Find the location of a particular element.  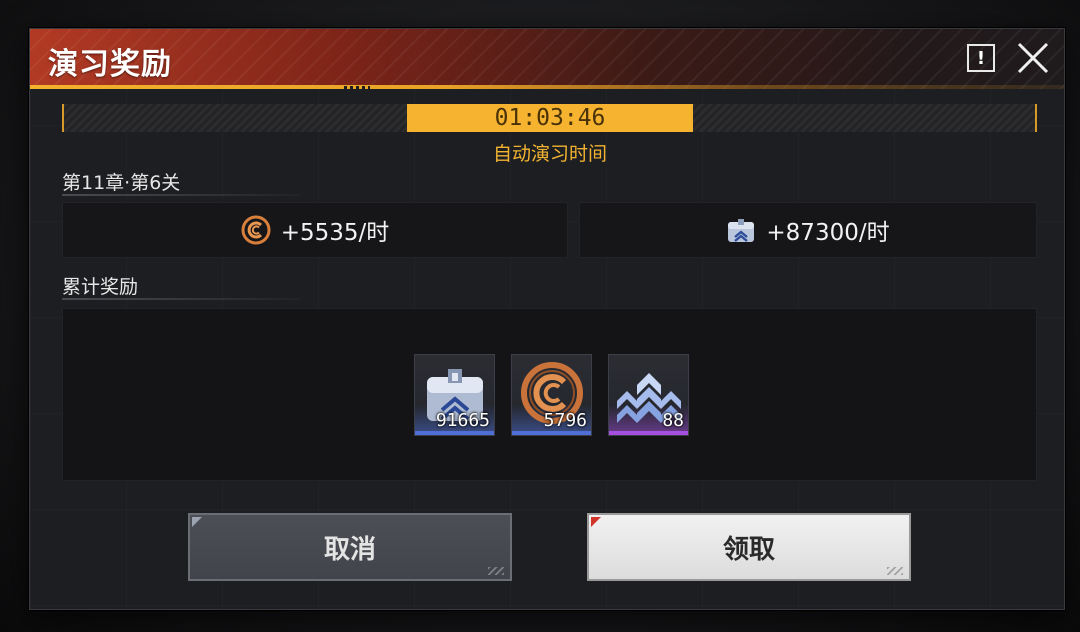

auto-exercise-timer: 01:03:46 is located at coordinates (550, 118).